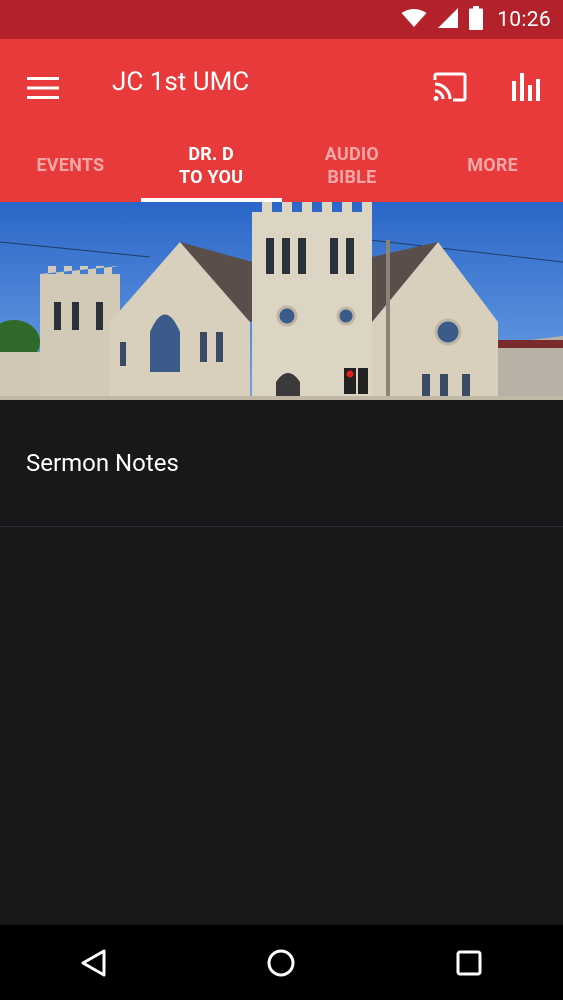 This screenshot has width=563, height=1000. Describe the element at coordinates (352, 177) in the screenshot. I see `tab-label-line2: BIBLE` at that location.